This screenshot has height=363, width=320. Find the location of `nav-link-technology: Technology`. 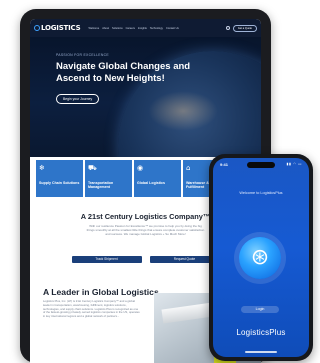

nav-link-technology: Technology is located at coordinates (156, 28).